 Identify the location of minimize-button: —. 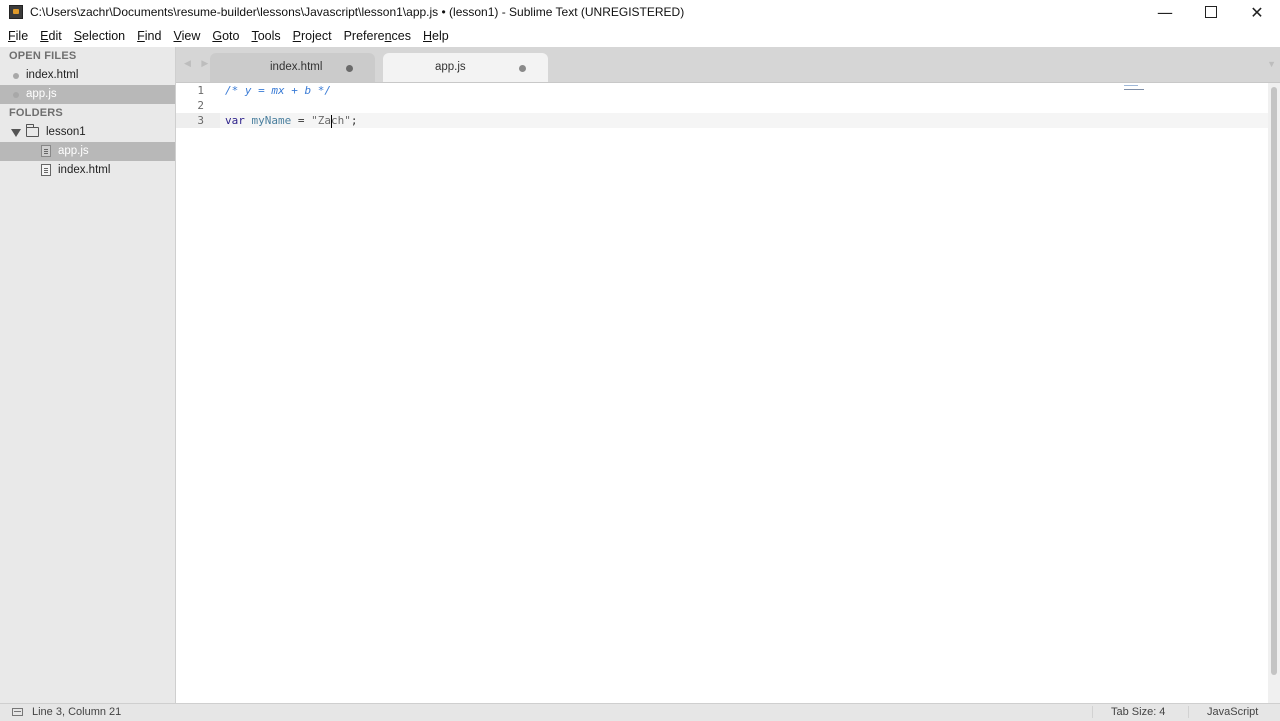
(1165, 12).